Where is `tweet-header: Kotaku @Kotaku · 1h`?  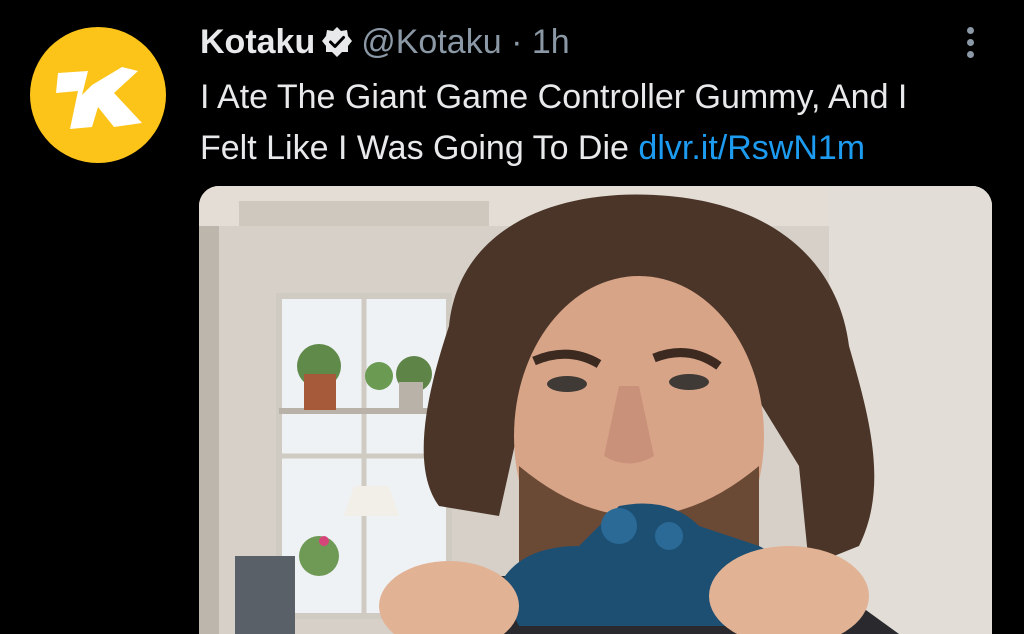
tweet-header: Kotaku @Kotaku · 1h is located at coordinates (385, 42).